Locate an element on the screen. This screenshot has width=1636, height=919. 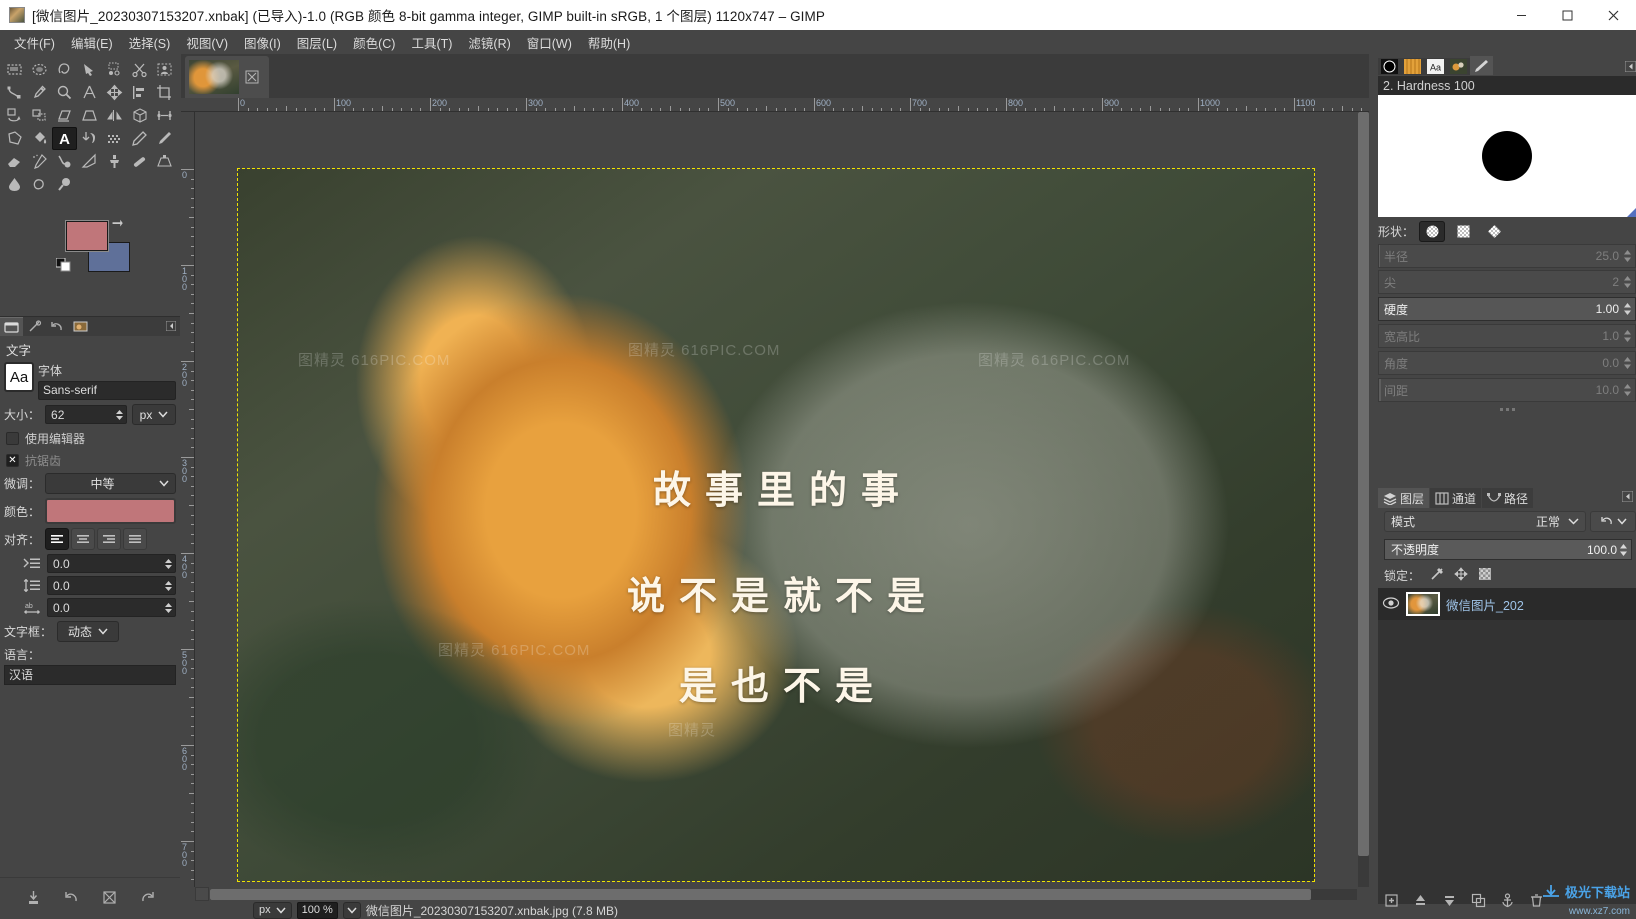
color-picker-tool is located at coordinates (39, 92).